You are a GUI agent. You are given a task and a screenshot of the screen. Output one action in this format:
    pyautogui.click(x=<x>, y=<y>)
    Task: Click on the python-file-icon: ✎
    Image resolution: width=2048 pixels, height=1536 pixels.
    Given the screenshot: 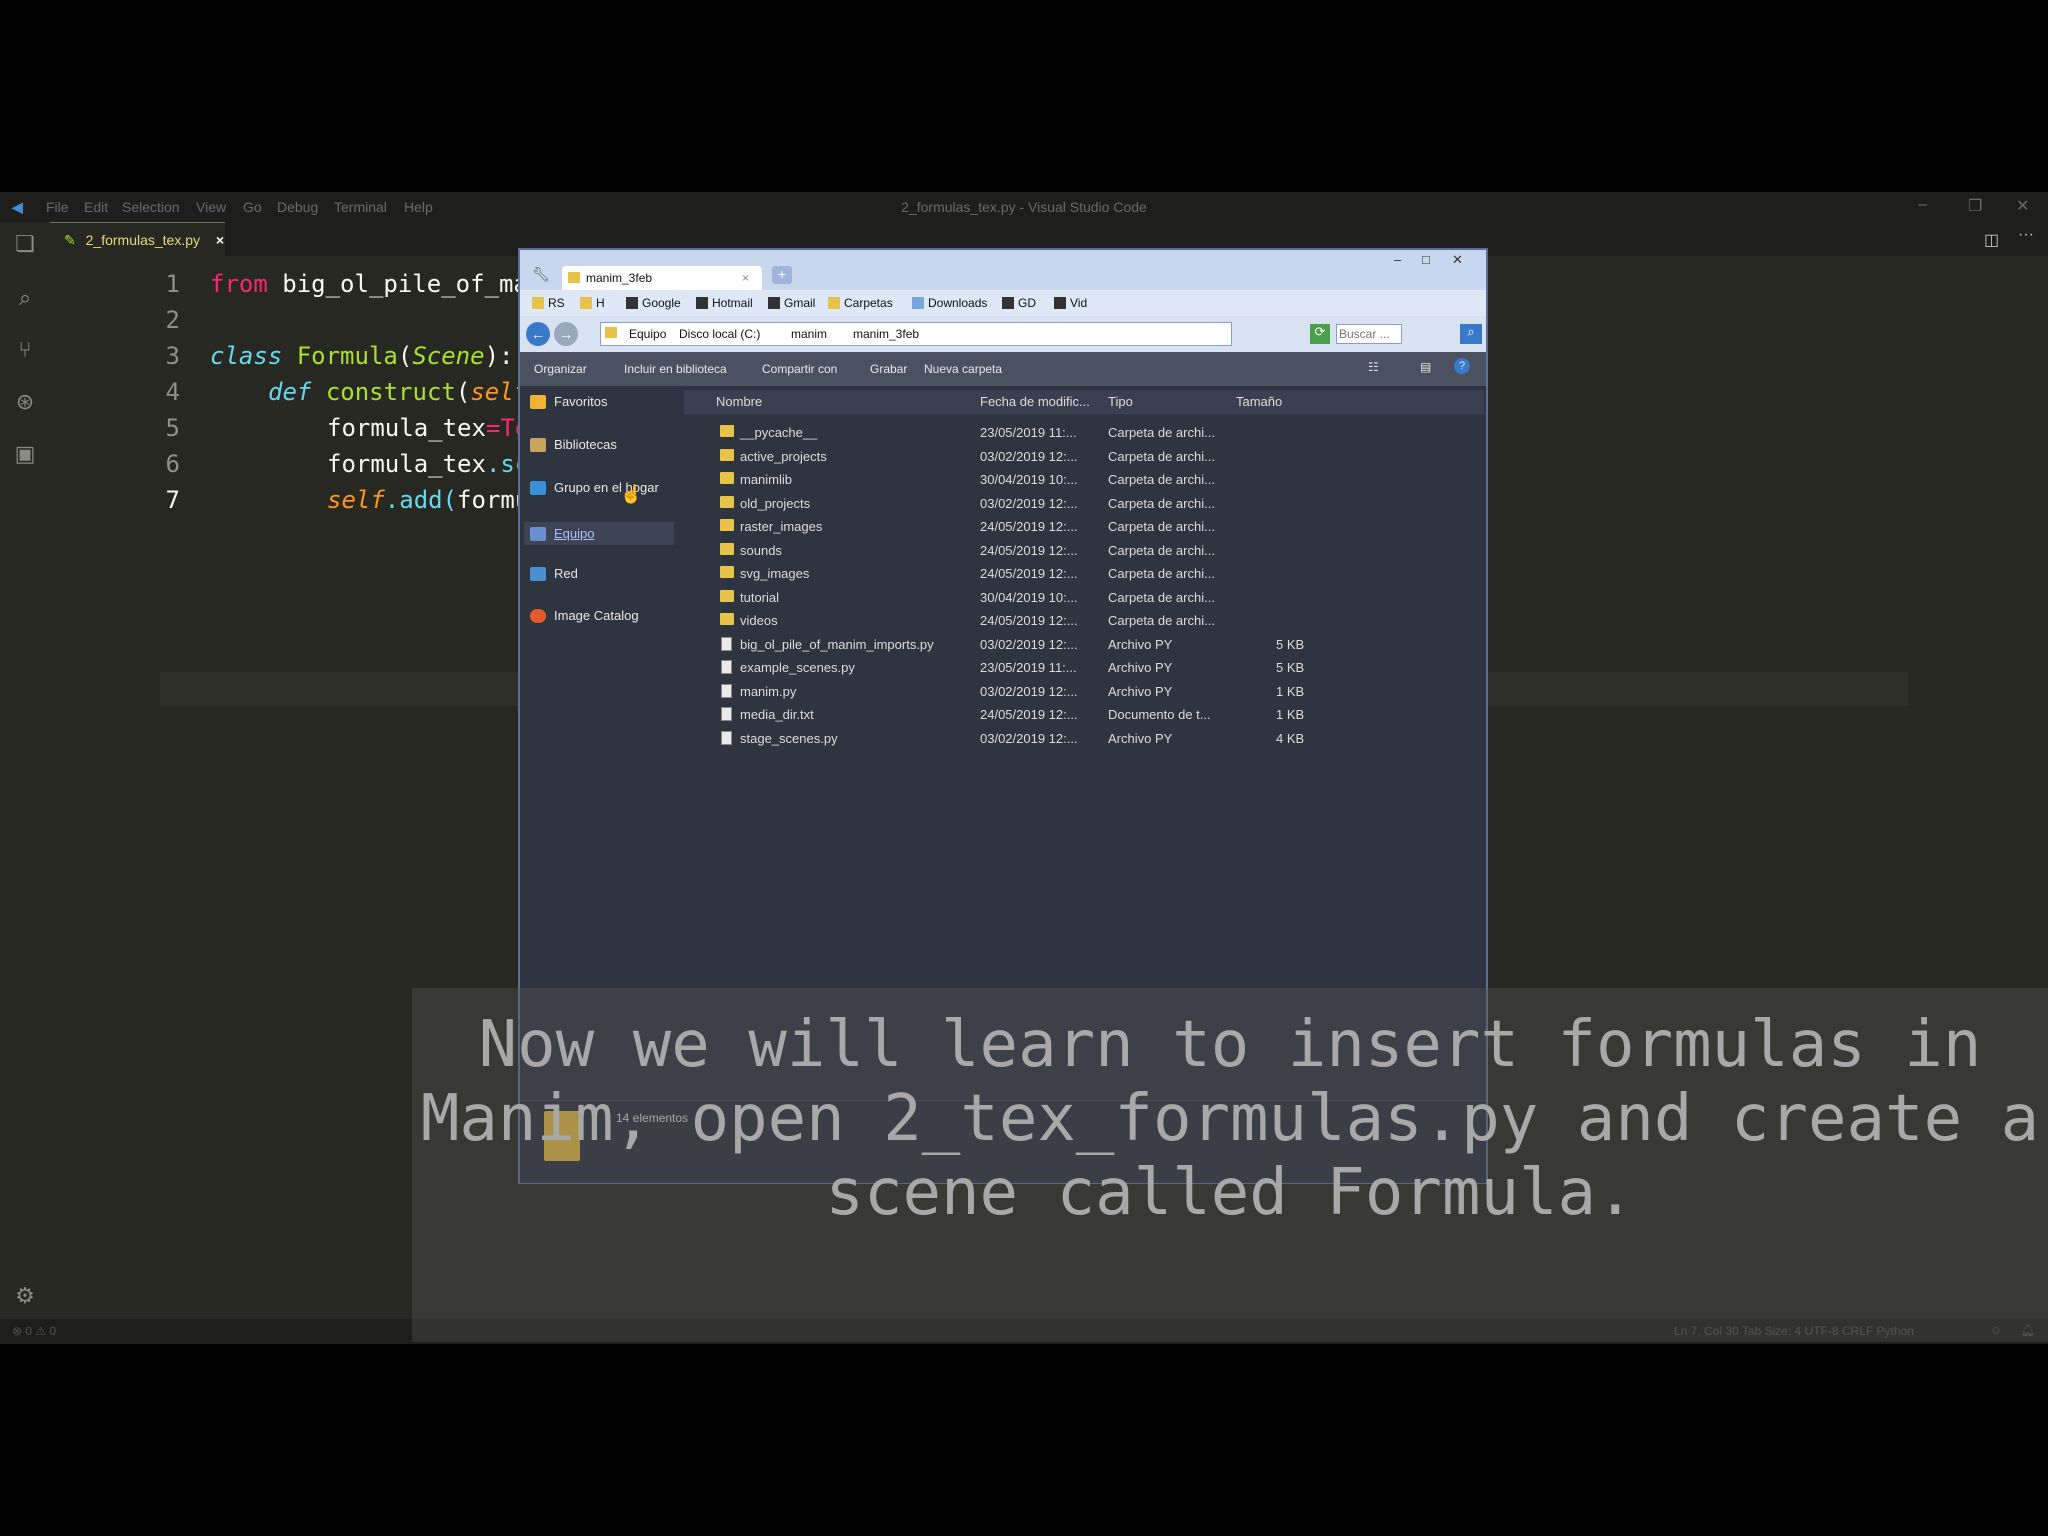 What is the action you would take?
    pyautogui.click(x=70, y=240)
    